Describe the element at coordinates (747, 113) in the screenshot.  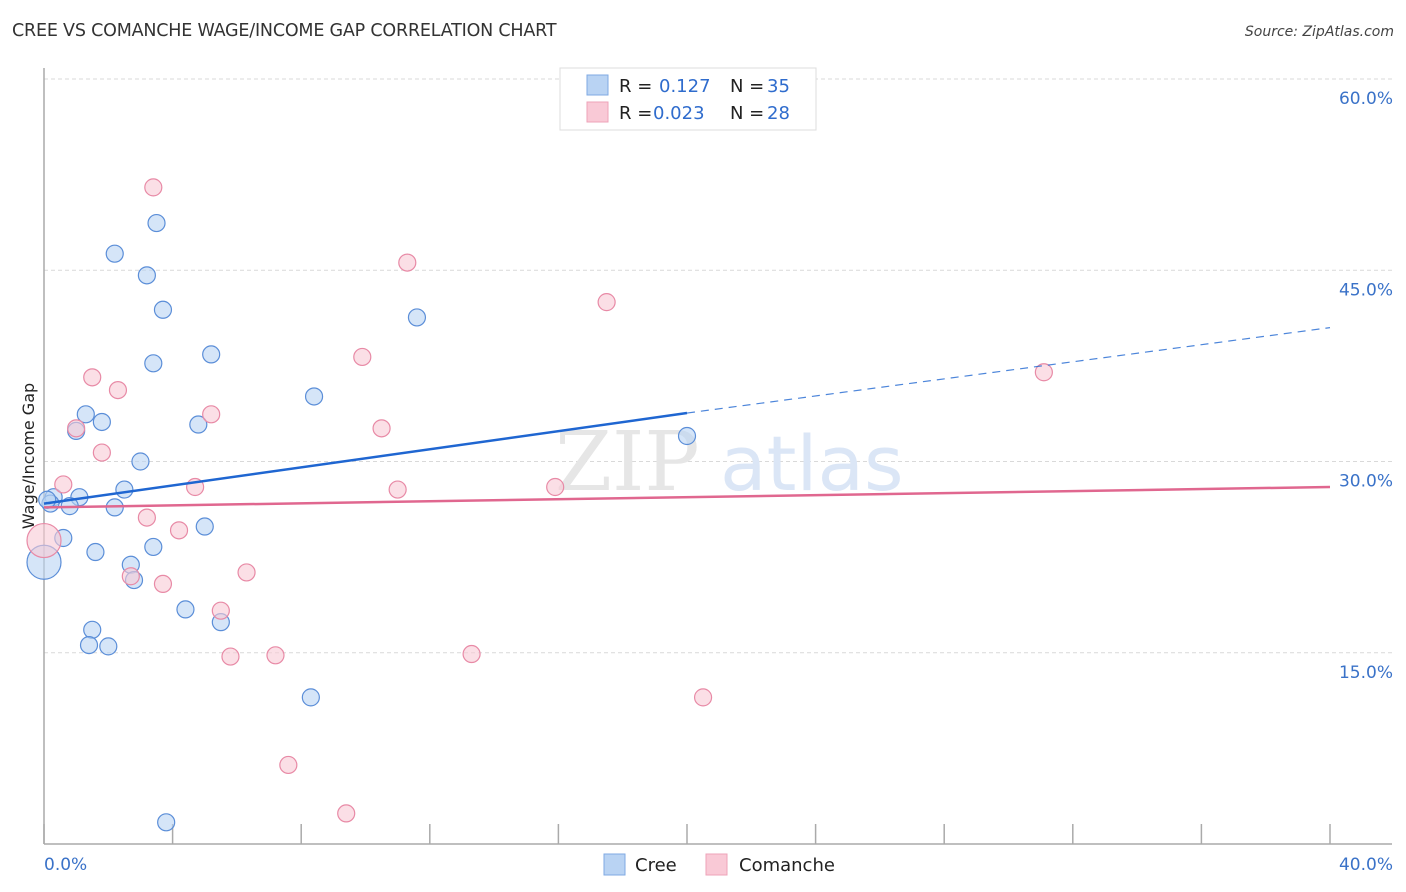
I see `legend-n-label-comanche: N =` at that location.